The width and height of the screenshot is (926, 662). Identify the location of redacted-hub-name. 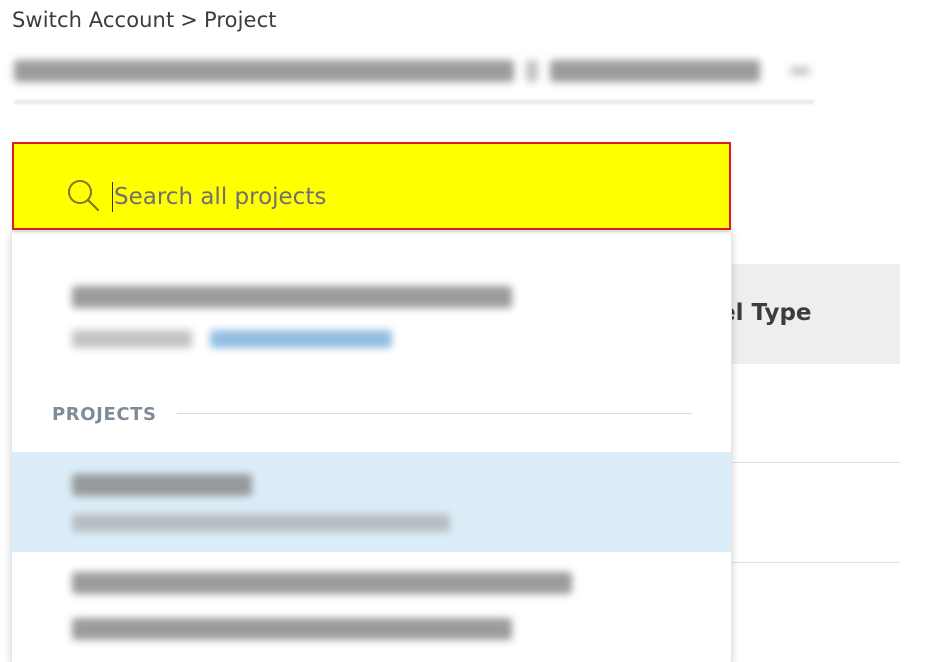
(655, 71).